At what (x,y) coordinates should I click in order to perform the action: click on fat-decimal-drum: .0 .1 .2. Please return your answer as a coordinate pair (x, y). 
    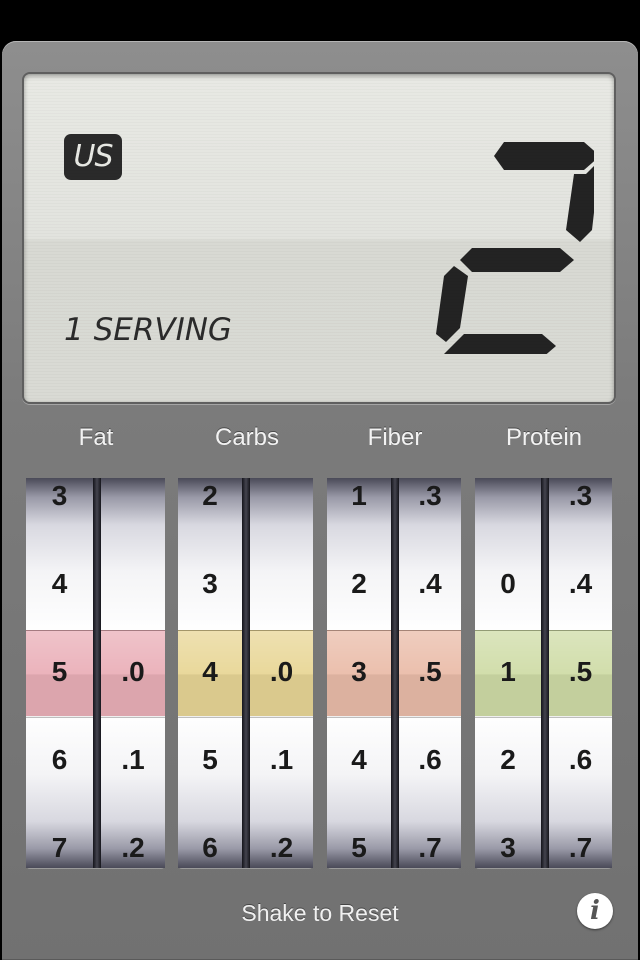
    Looking at the image, I should click on (133, 673).